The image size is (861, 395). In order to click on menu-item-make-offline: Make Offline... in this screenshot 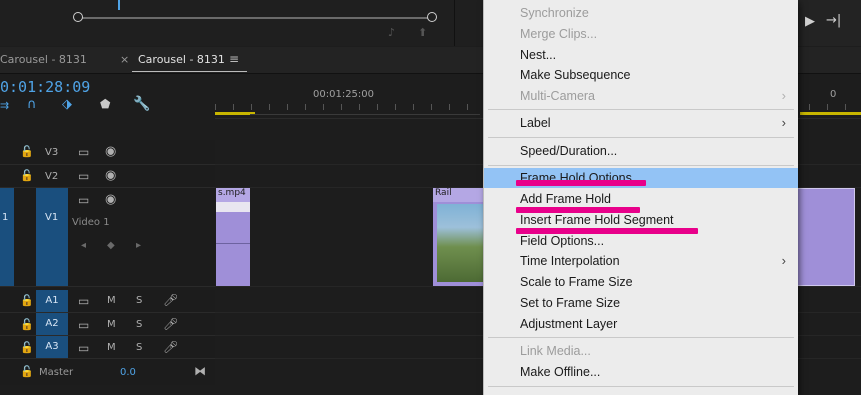, I will do `click(641, 372)`.